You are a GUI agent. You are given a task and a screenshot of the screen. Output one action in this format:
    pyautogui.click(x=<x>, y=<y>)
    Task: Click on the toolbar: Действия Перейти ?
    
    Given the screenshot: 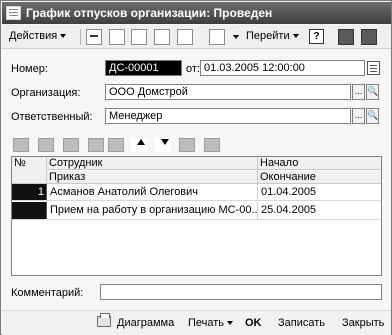 What is the action you would take?
    pyautogui.click(x=196, y=37)
    